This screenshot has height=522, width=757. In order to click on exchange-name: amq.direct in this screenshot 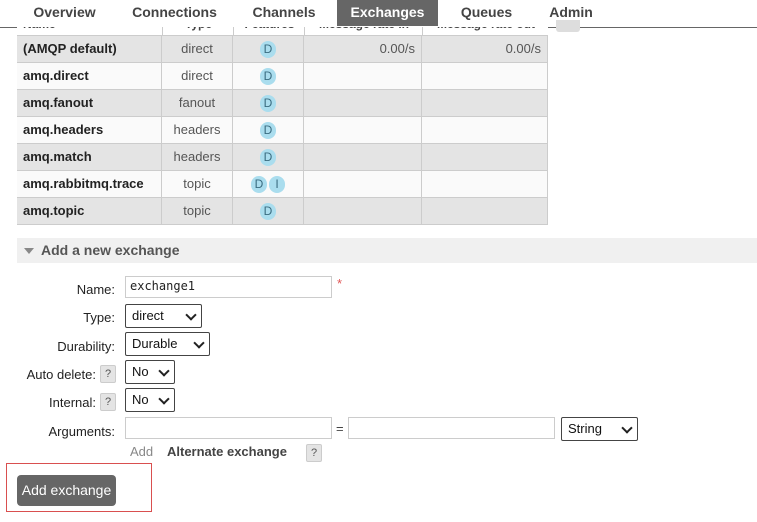, I will do `click(89, 76)`.